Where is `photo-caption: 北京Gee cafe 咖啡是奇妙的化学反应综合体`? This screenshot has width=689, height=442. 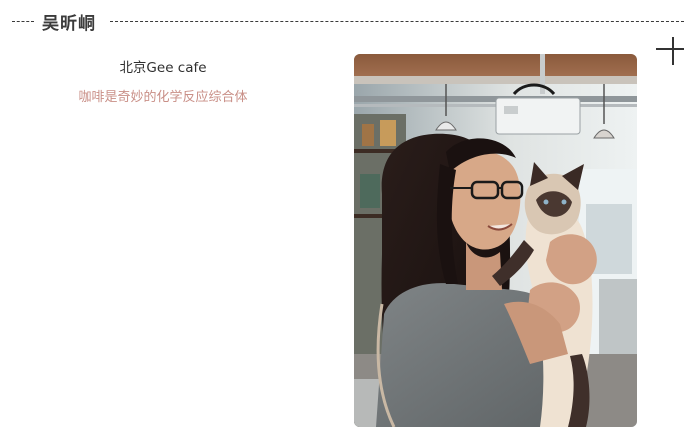 photo-caption: 北京Gee cafe 咖啡是奇妙的化学反应综合体 is located at coordinates (163, 83).